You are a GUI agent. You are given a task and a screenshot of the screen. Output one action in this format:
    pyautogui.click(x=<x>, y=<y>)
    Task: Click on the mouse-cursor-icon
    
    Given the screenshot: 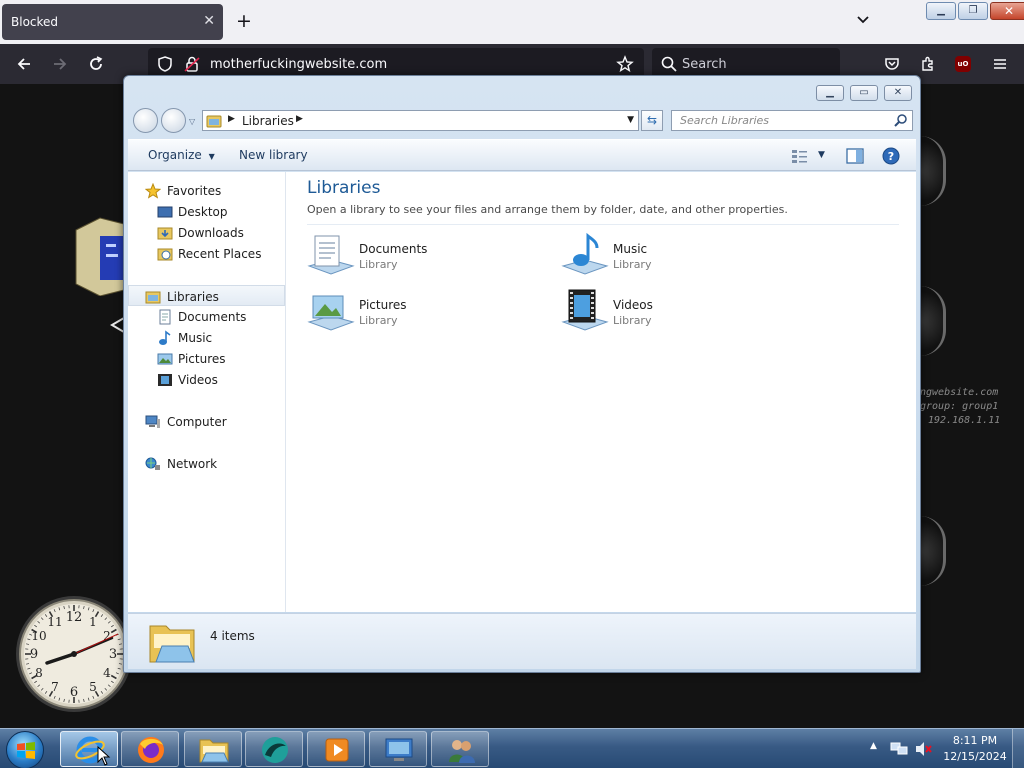 What is the action you would take?
    pyautogui.click(x=104, y=756)
    